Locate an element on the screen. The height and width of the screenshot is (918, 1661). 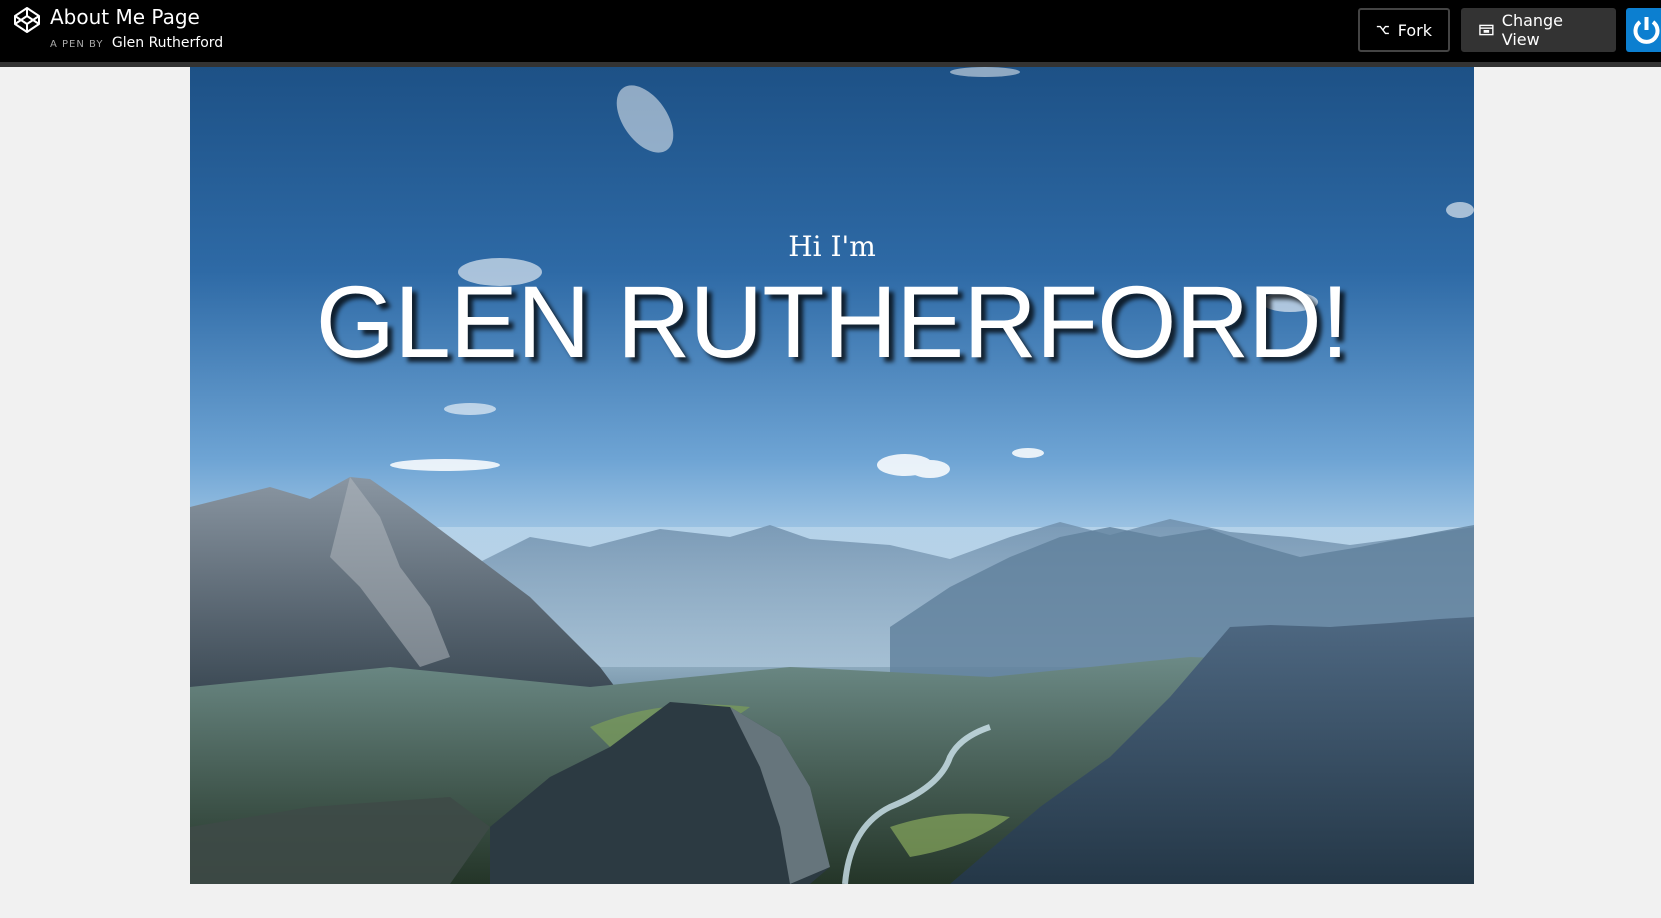
hero-name: GLEN RUTHERFORD! is located at coordinates (832, 322).